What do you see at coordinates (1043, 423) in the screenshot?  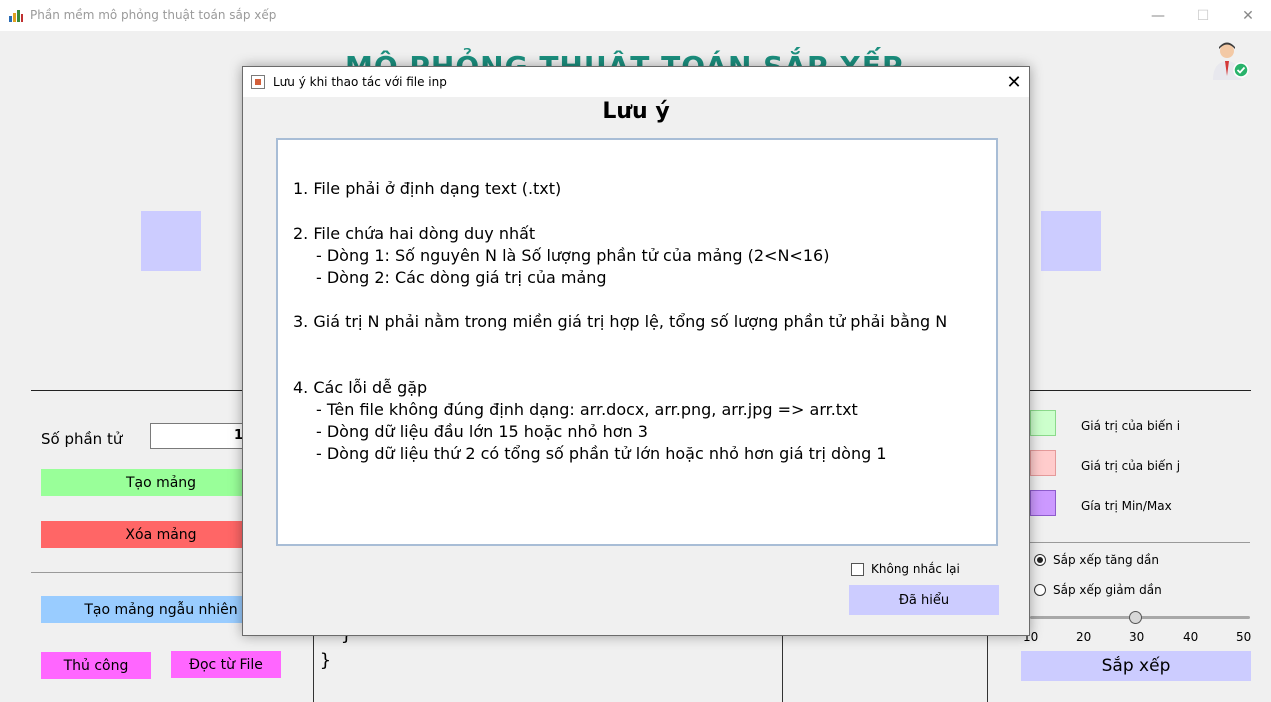 I see `legend-swatch-i` at bounding box center [1043, 423].